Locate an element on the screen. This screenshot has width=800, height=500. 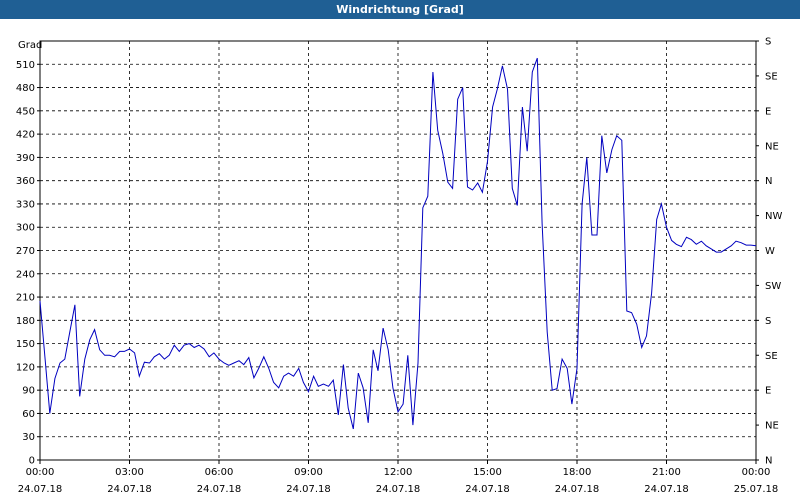
y-tick-label: 0 is located at coordinates (32, 461).